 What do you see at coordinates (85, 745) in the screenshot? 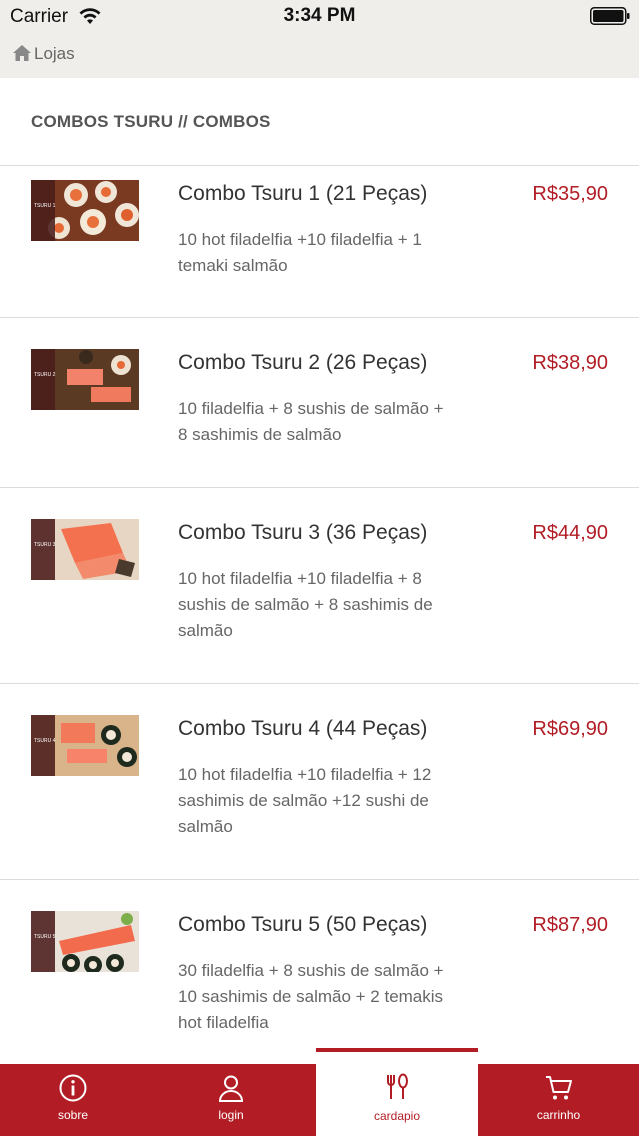
I see `item-thumbnail: TSURU 4` at bounding box center [85, 745].